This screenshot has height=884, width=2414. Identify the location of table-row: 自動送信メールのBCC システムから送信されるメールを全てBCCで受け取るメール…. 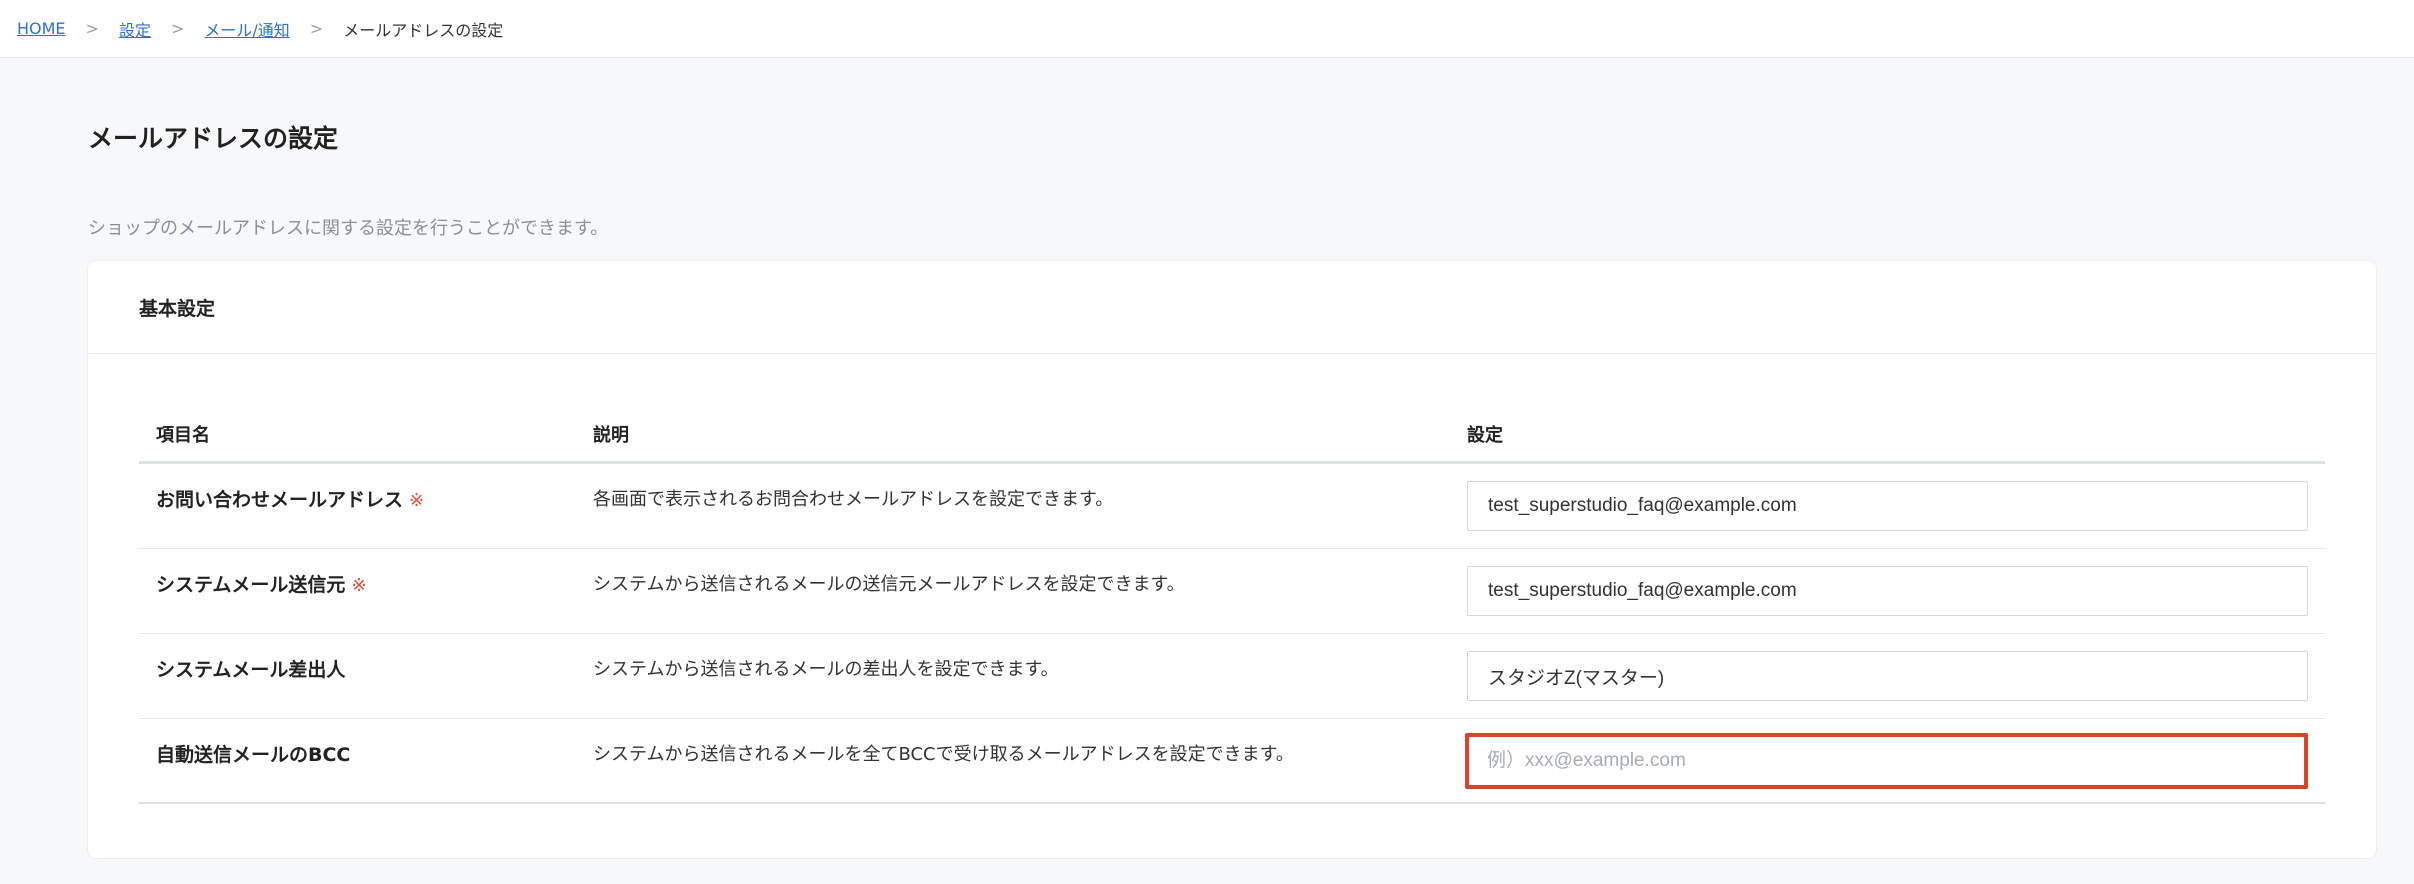
(1232, 761).